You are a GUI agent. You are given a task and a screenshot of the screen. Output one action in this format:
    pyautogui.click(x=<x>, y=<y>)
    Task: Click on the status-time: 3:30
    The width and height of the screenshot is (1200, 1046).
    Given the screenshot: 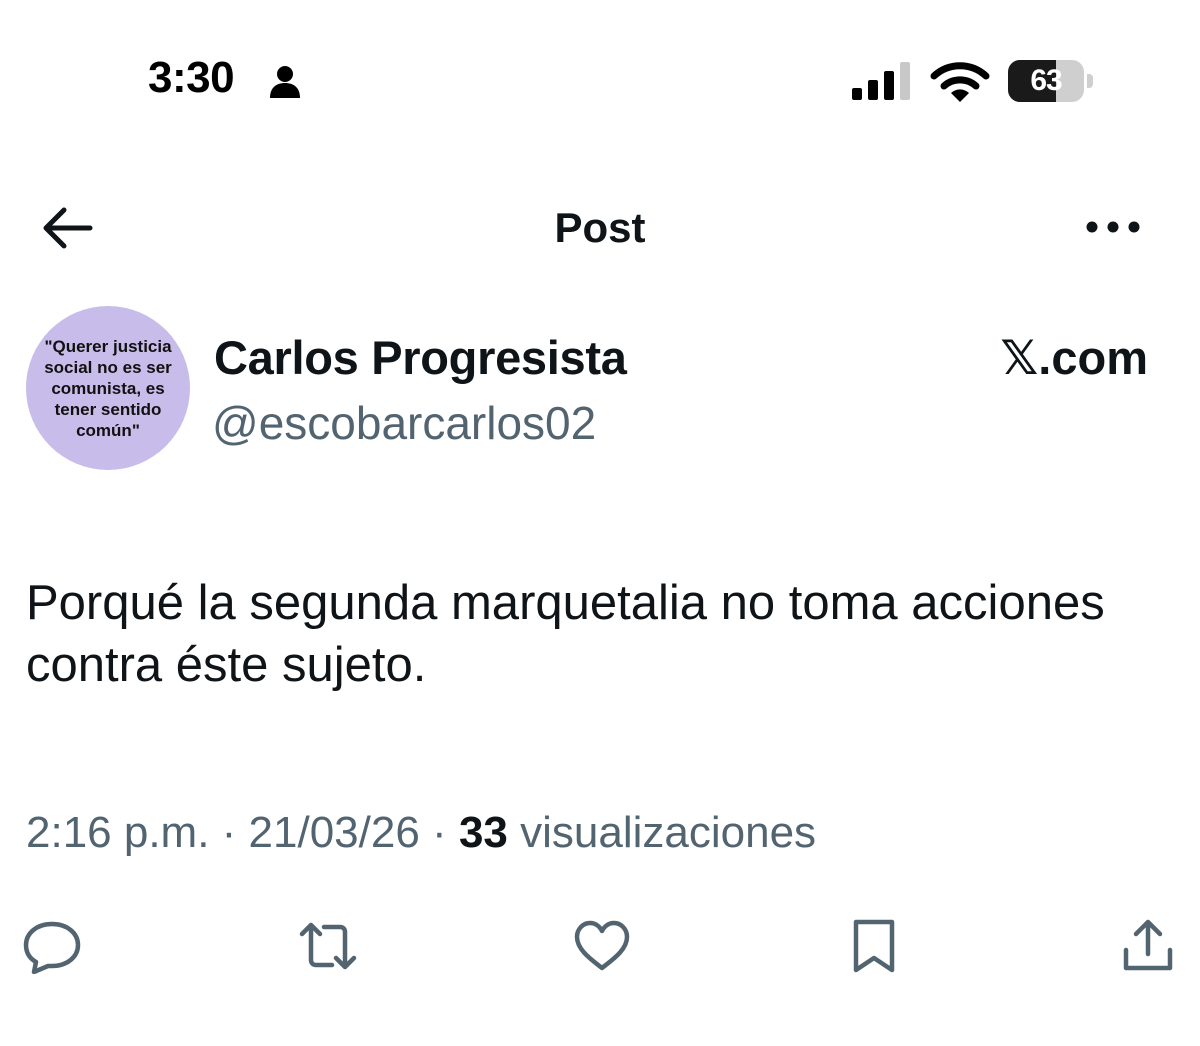 What is the action you would take?
    pyautogui.click(x=191, y=77)
    